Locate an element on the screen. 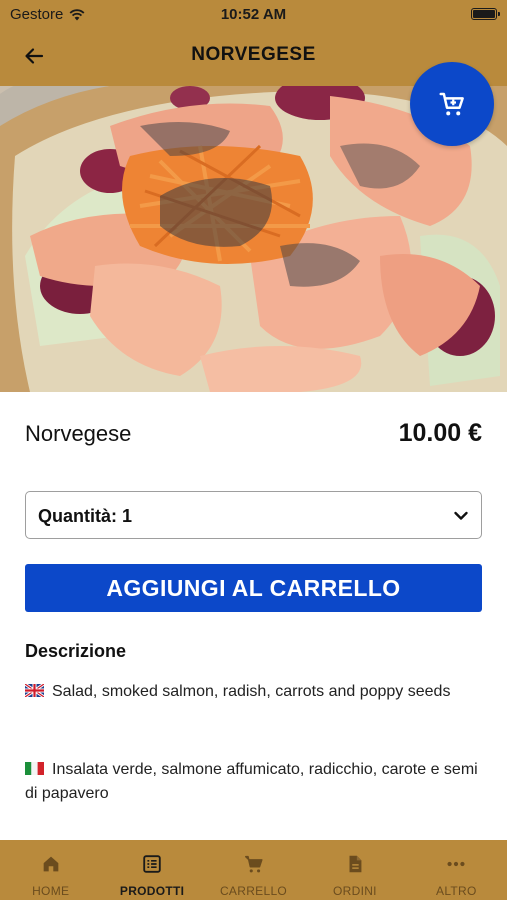  tab-ordini-label: ORDINI is located at coordinates (355, 891).